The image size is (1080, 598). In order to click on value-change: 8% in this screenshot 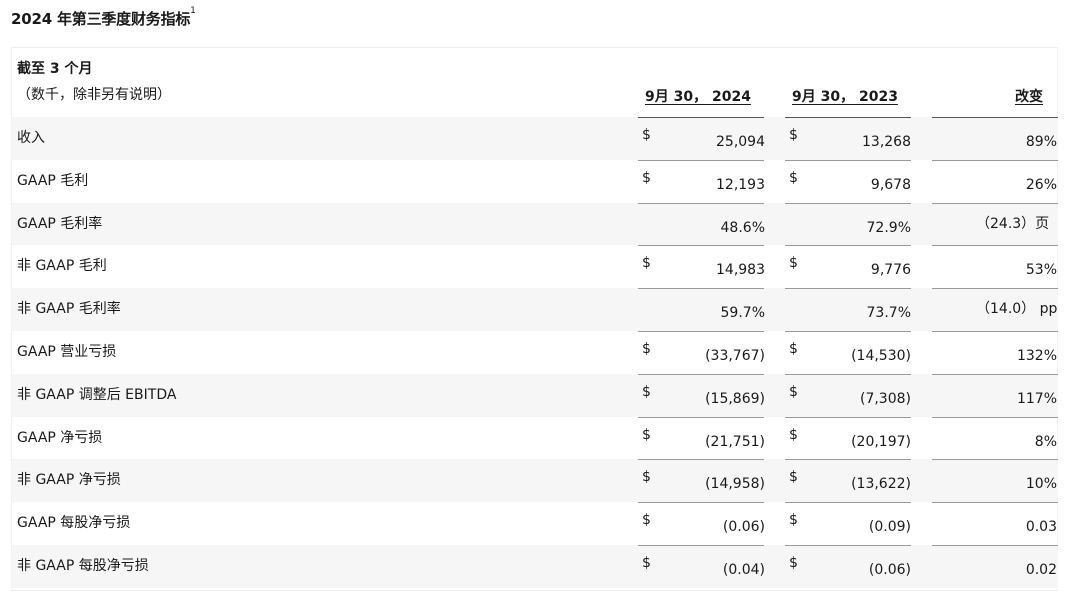, I will do `click(1045, 441)`.